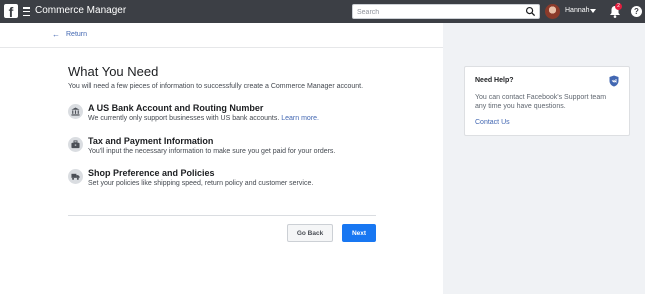 This screenshot has width=645, height=294. What do you see at coordinates (151, 173) in the screenshot?
I see `requirement-title: Shop Preference and Policies` at bounding box center [151, 173].